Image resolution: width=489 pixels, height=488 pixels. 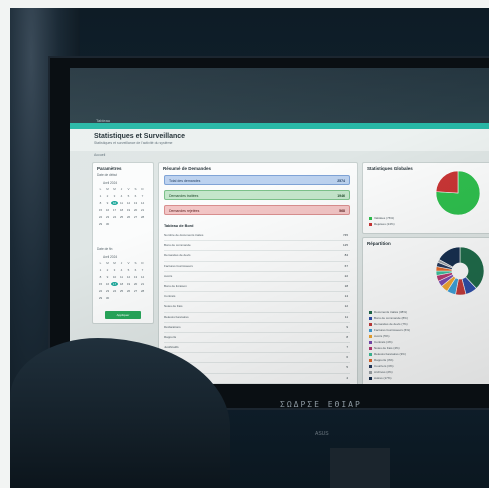 I want to click on stat-processed: Demandes traitées 1946, so click(x=257, y=195).